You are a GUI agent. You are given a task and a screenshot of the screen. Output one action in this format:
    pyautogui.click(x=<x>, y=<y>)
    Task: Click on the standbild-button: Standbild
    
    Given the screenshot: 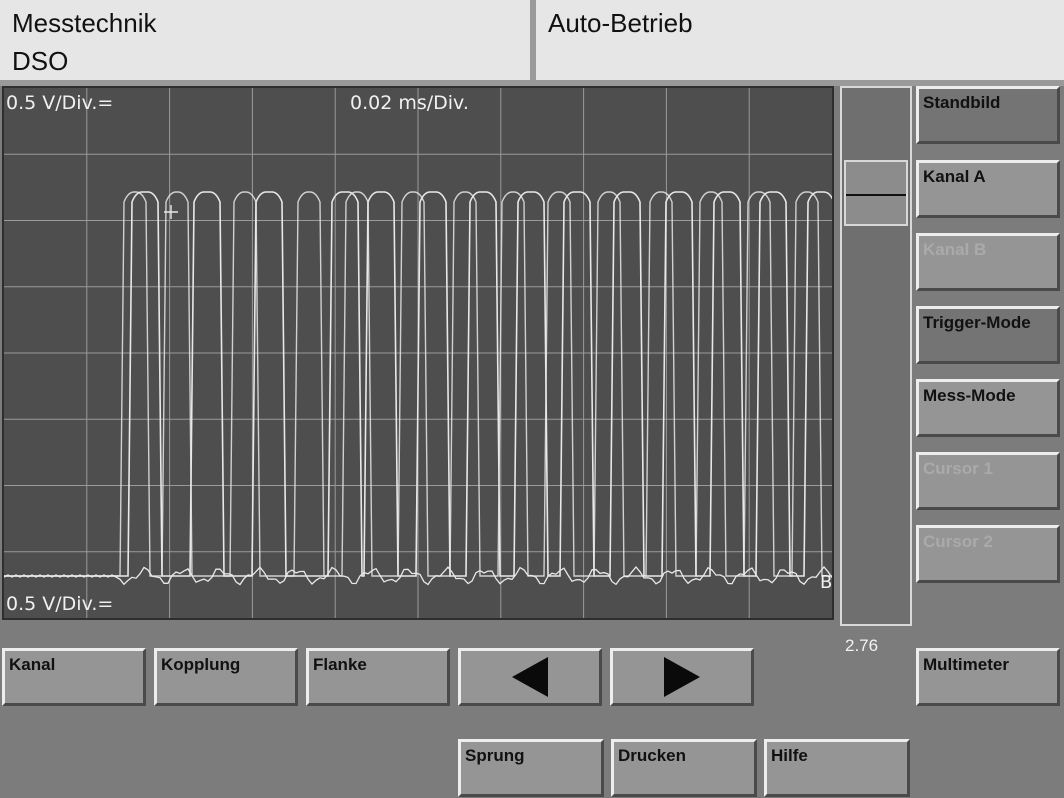 What is the action you would take?
    pyautogui.click(x=988, y=115)
    